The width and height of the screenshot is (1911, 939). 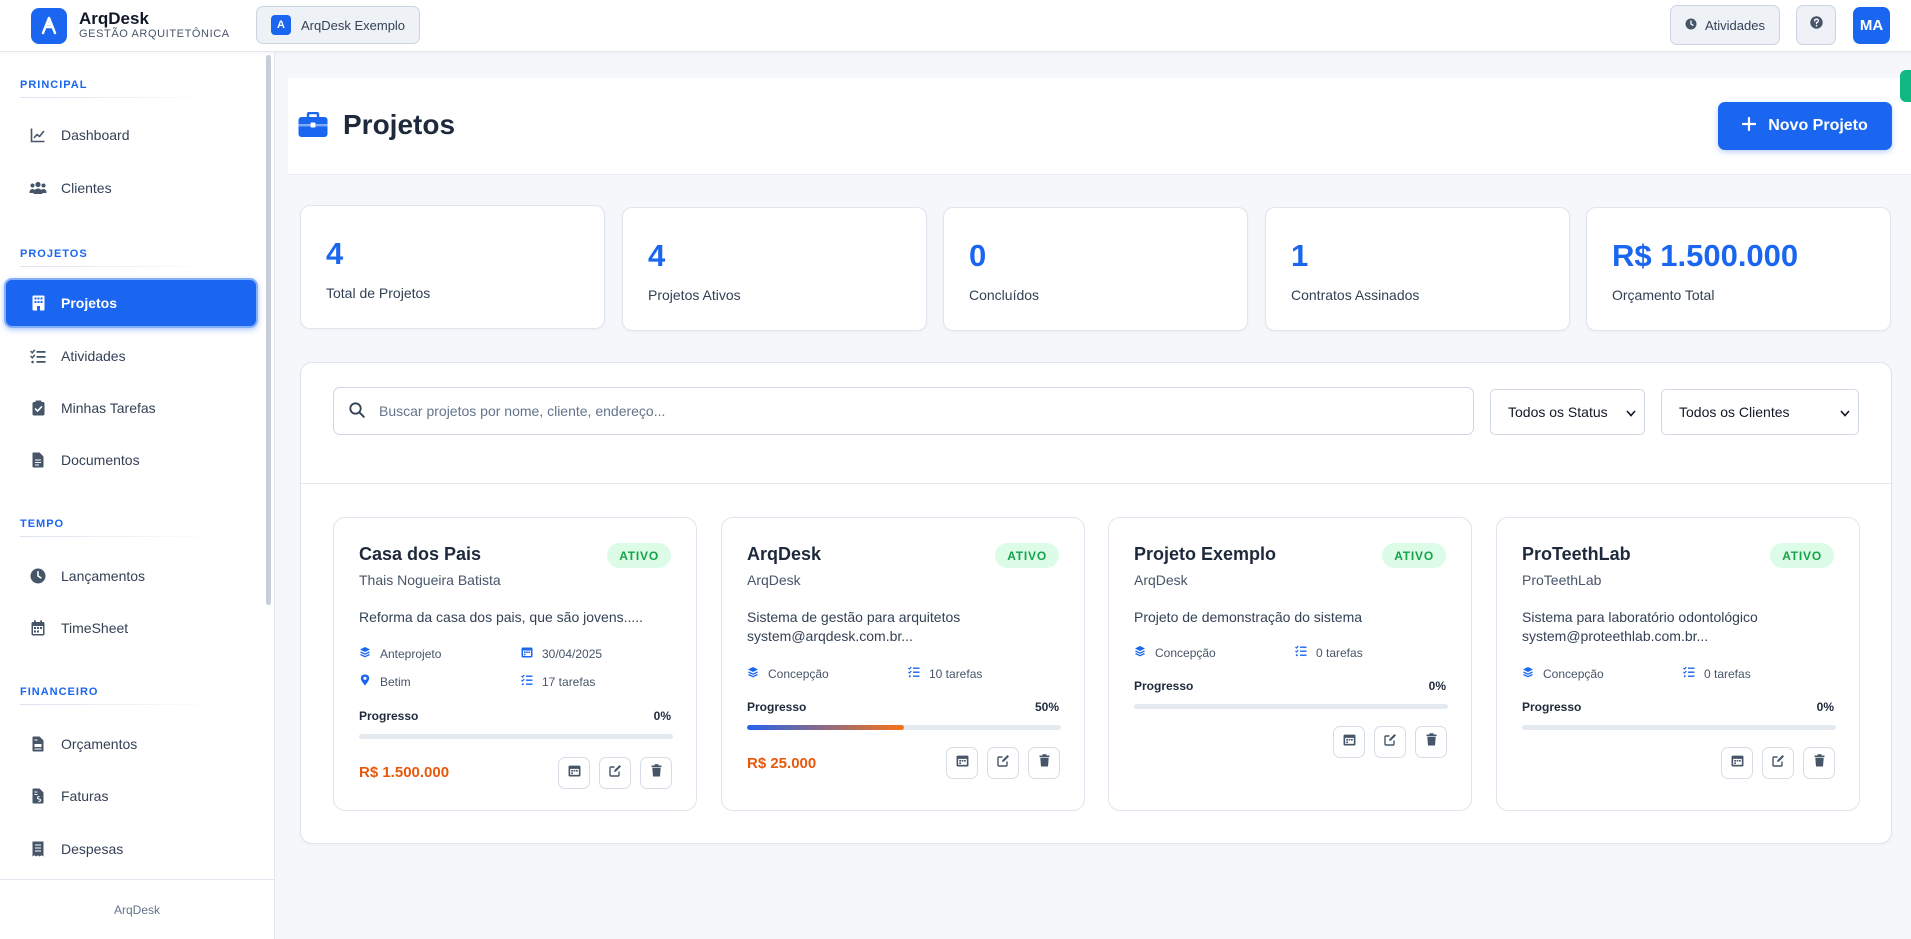 I want to click on sidebar-item-label: Minhas Tarefas, so click(x=108, y=408).